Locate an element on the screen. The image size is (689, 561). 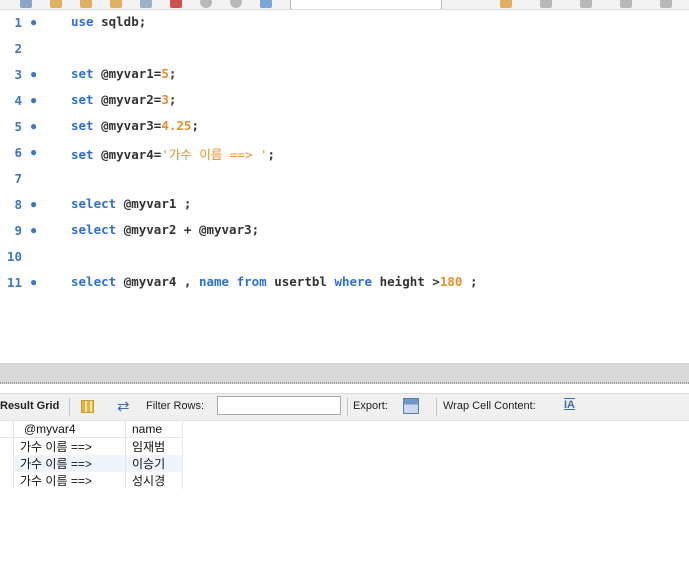
refresh-icon: ⇄ is located at coordinates (123, 406).